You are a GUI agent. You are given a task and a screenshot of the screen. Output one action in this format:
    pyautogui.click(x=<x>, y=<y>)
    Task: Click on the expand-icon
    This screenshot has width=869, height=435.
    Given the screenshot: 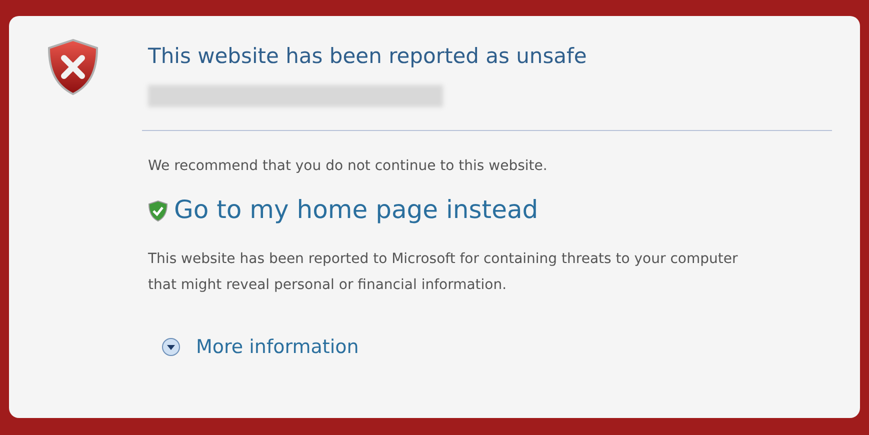 What is the action you would take?
    pyautogui.click(x=171, y=347)
    